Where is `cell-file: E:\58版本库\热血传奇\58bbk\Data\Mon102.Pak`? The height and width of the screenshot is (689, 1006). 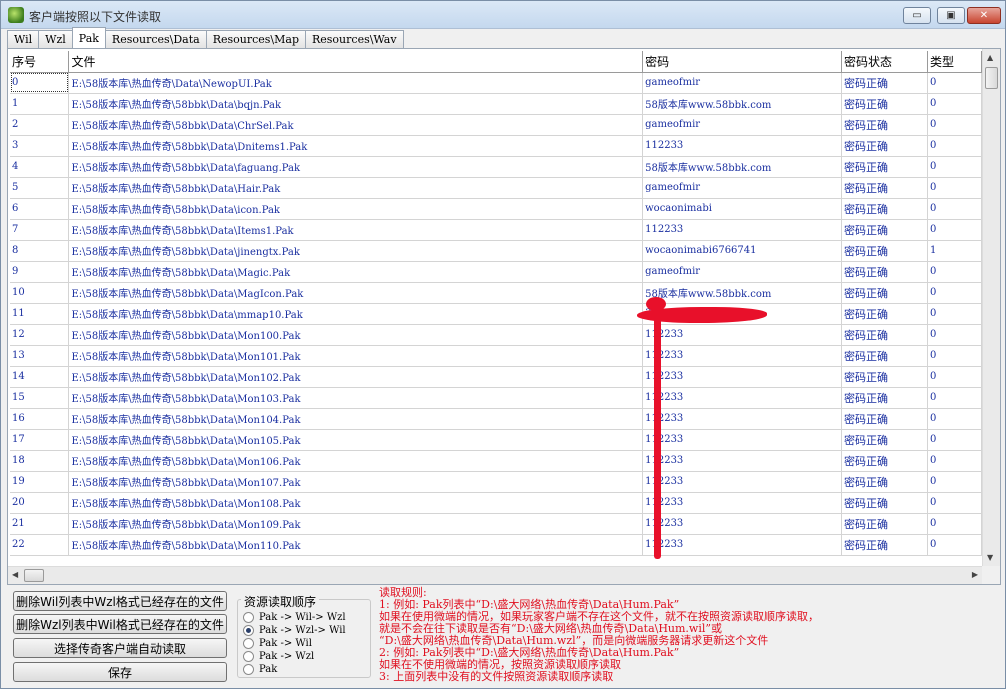 cell-file: E:\58版本库\热血传奇\58bbk\Data\Mon102.Pak is located at coordinates (356, 377).